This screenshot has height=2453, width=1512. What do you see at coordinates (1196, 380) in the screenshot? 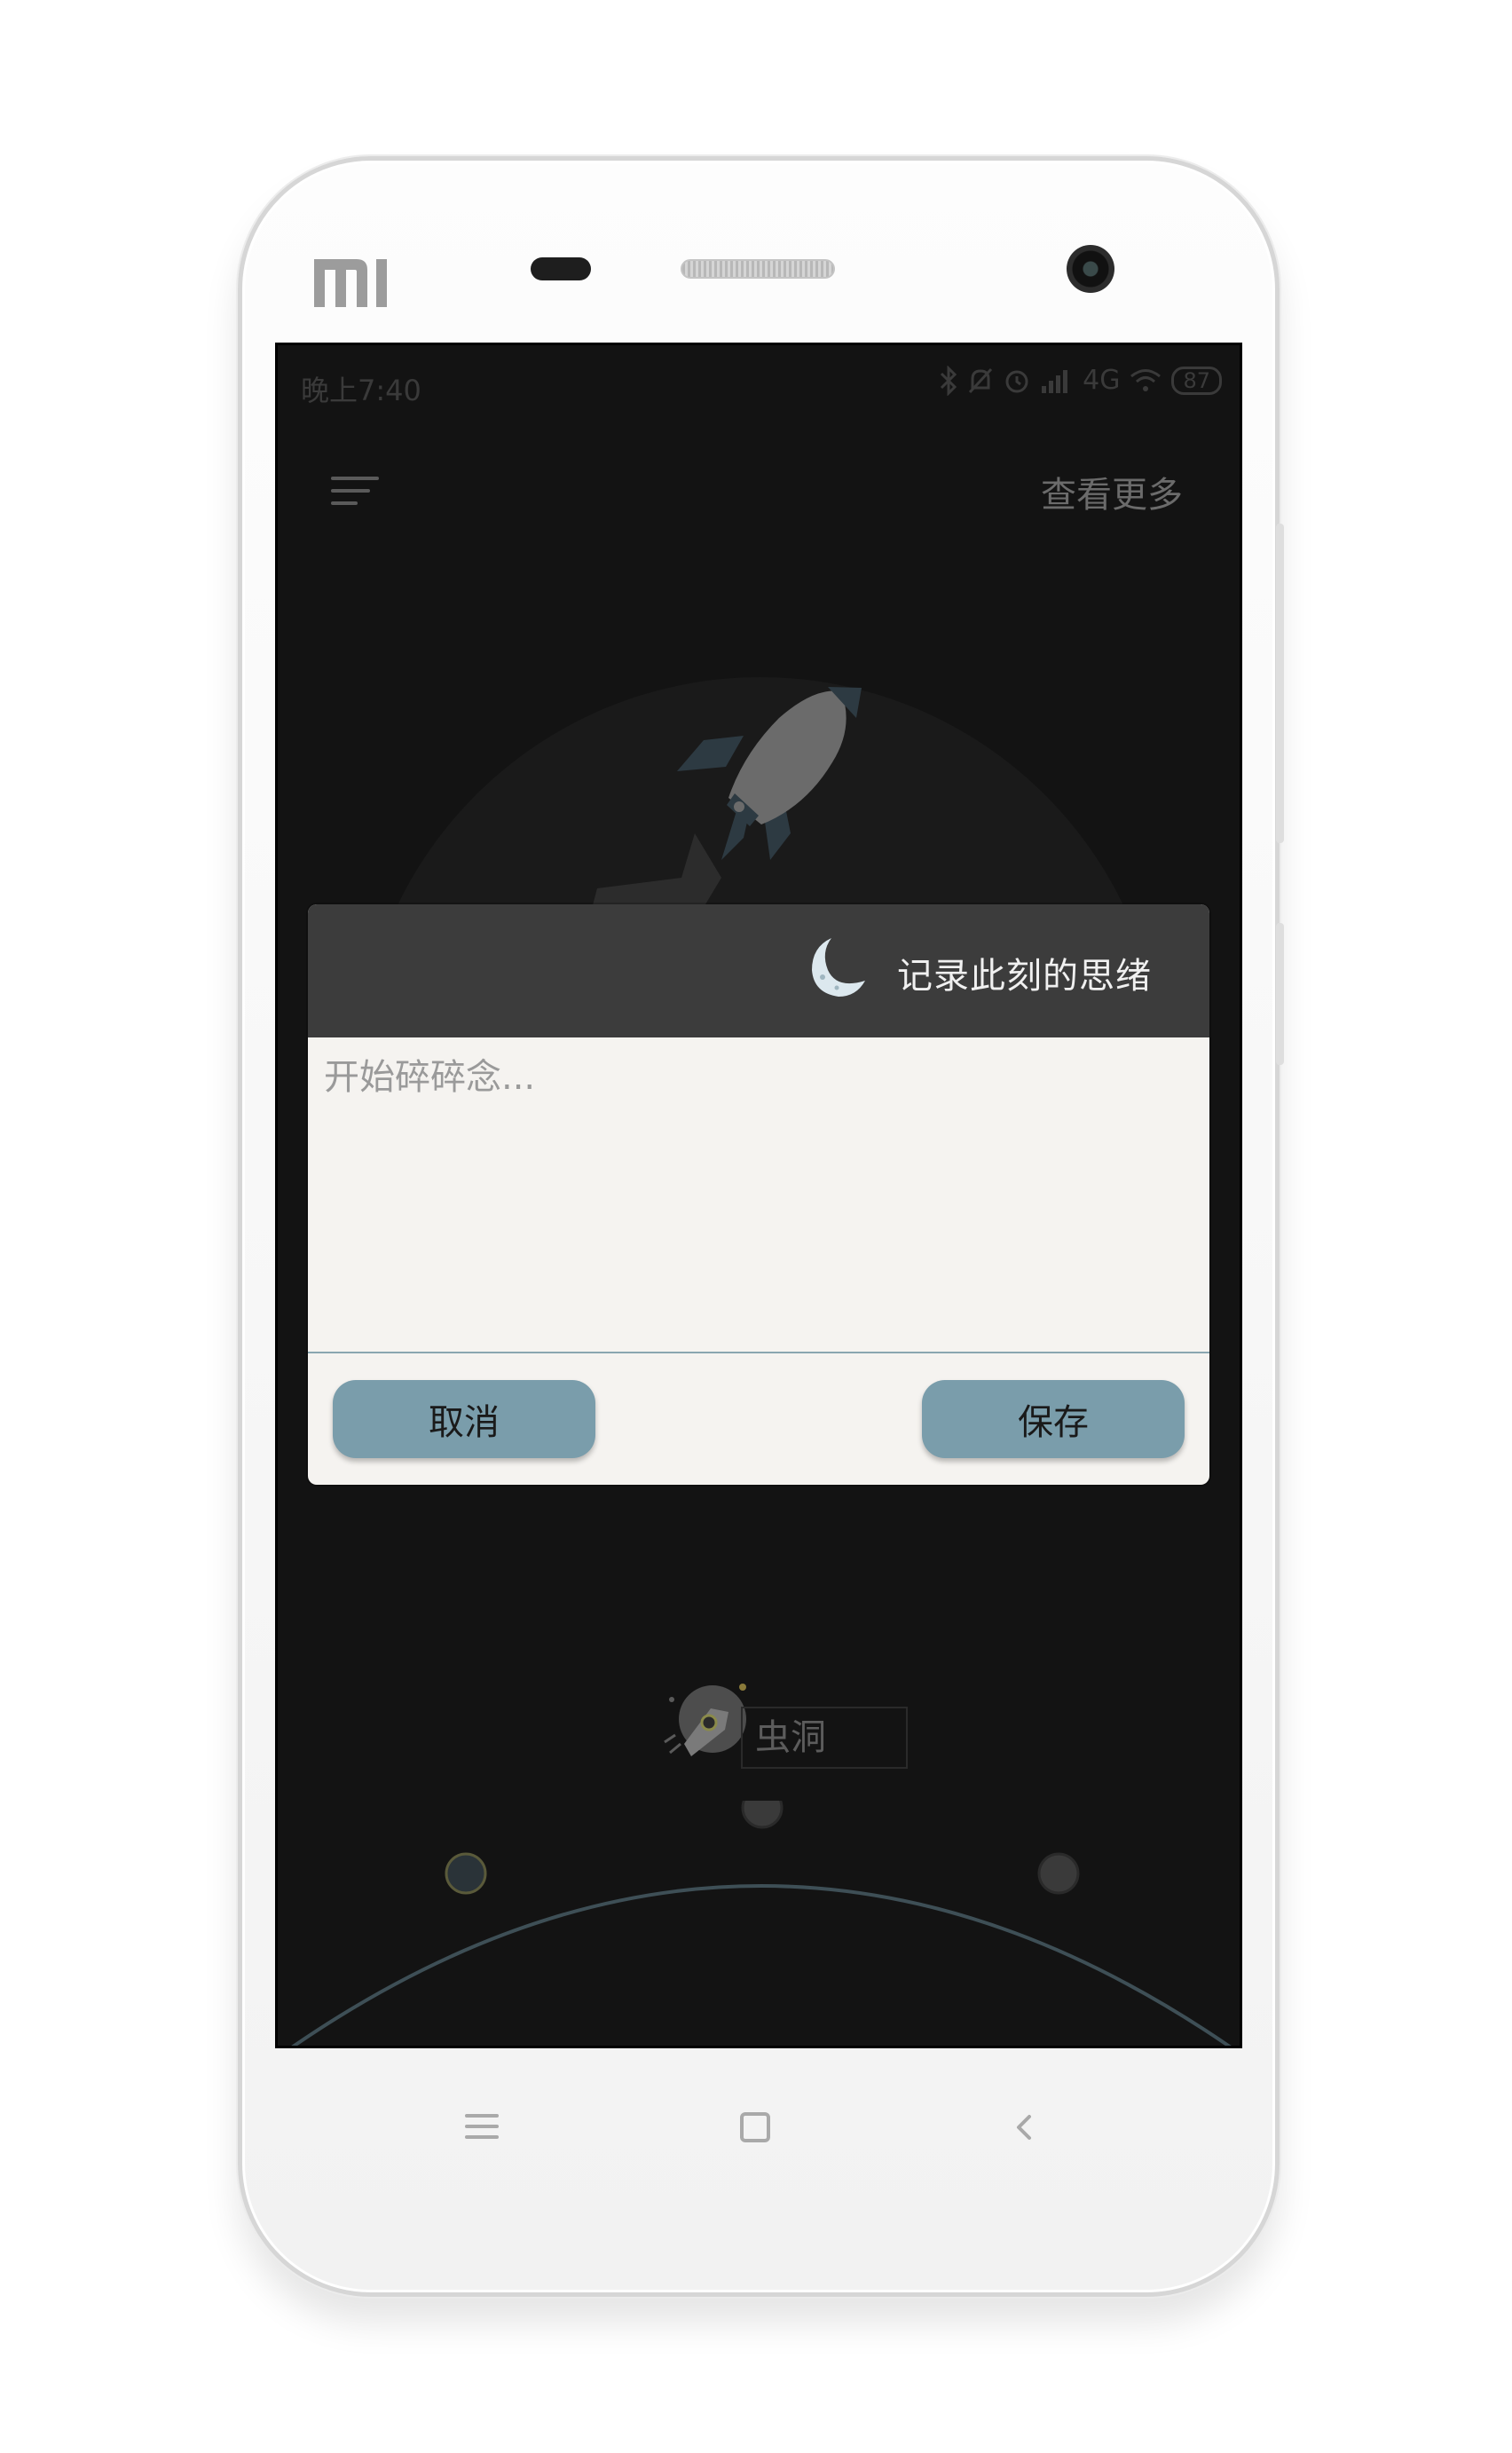
I see `battery-icon: 87` at bounding box center [1196, 380].